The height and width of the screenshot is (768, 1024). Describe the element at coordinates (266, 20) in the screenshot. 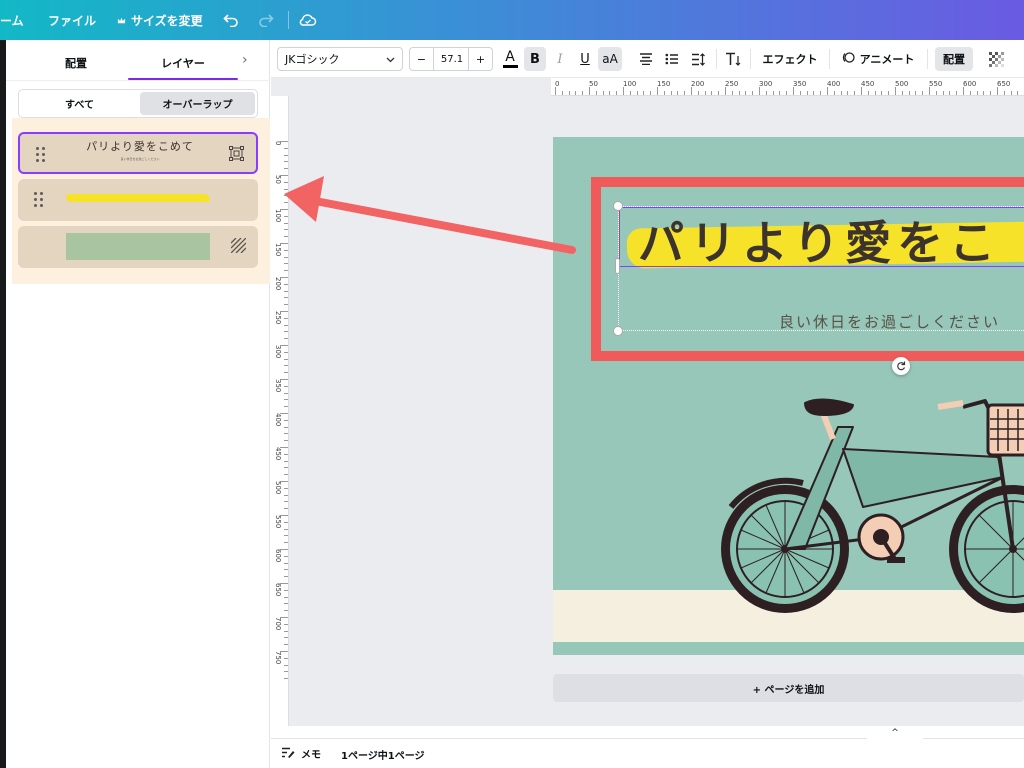

I see `redo-icon` at that location.